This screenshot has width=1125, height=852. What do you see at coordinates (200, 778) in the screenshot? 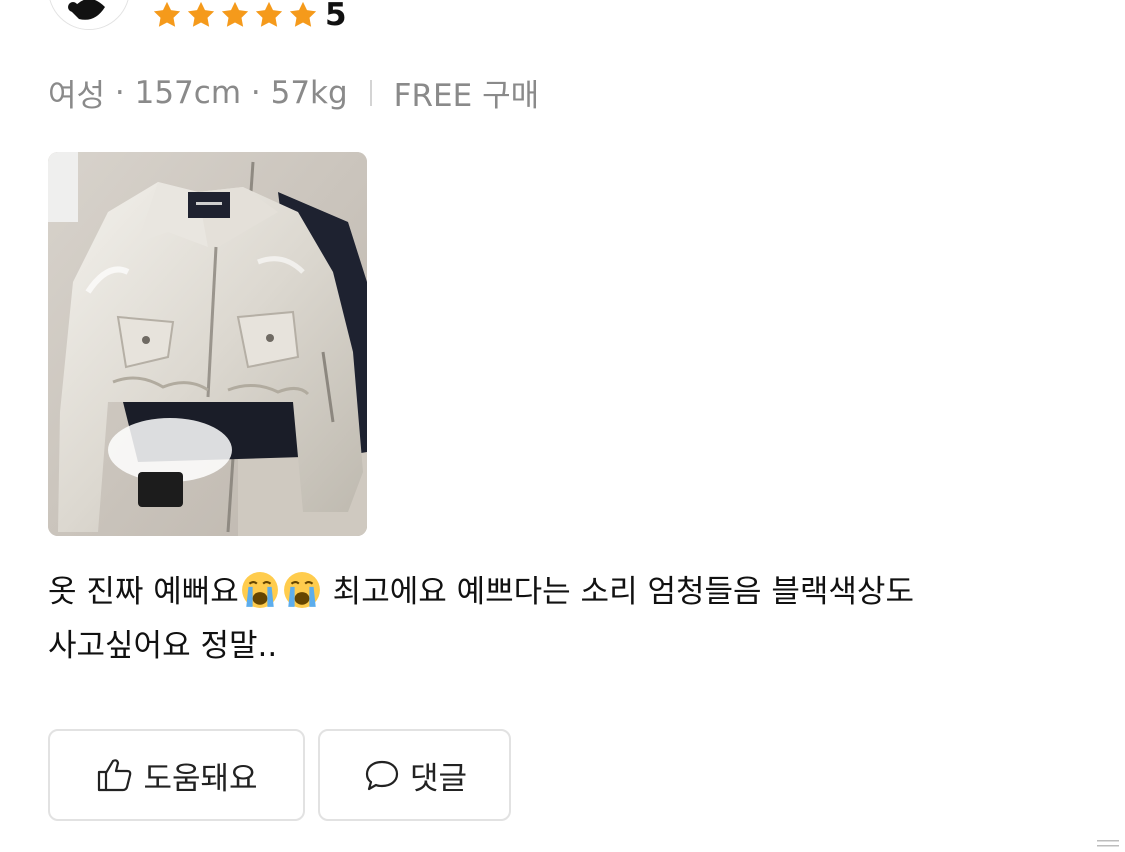
I see `helpful-label: 도움돼요` at bounding box center [200, 778].